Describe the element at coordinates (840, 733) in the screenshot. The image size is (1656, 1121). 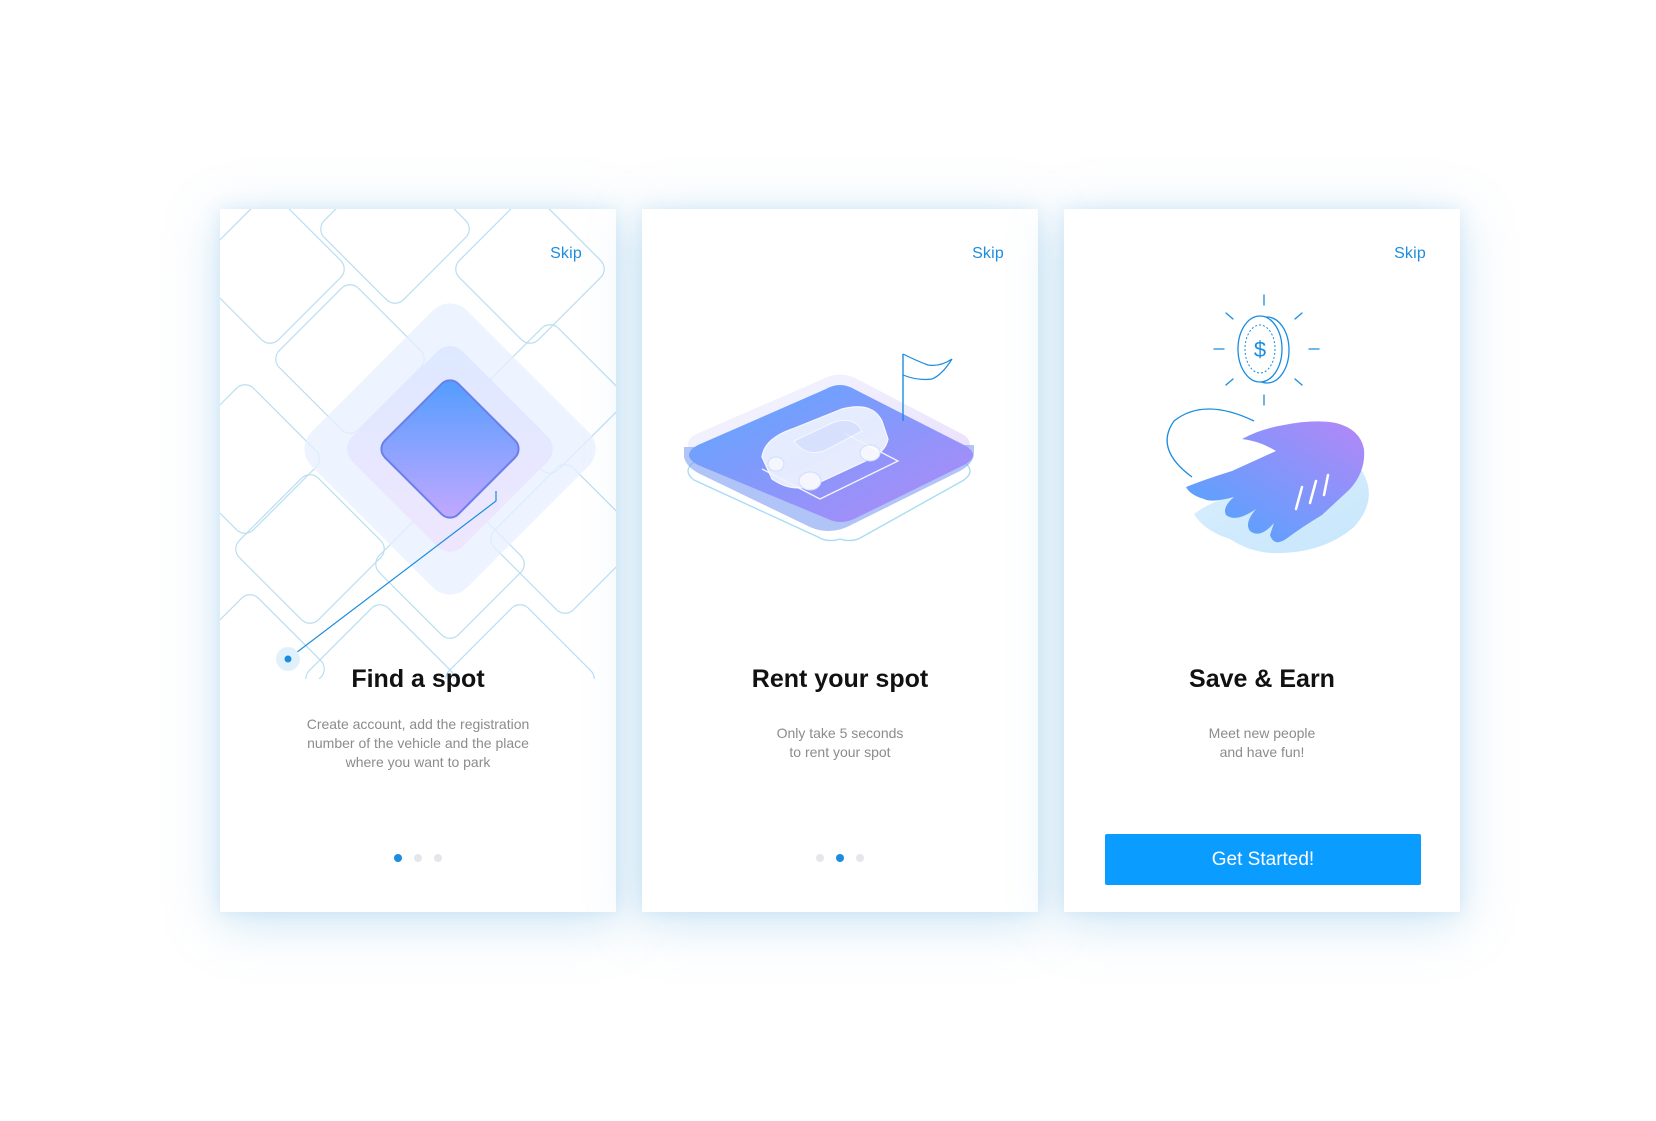
I see `description-line: Only take 5 seconds` at that location.